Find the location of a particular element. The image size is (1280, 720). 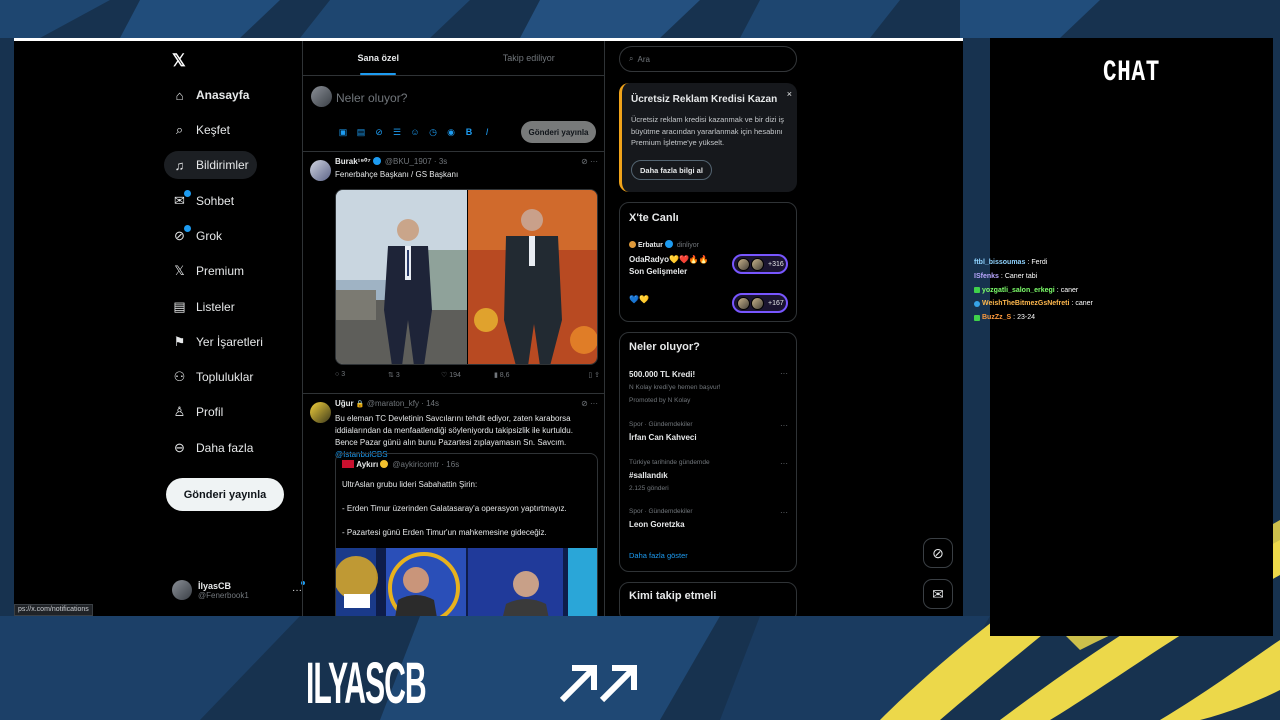

sidebar-item-6: ▤ Listeler is located at coordinates (203, 307).